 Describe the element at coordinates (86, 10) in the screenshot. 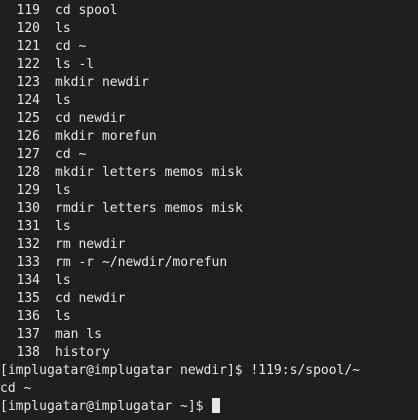

I see `history-command: cd spool` at that location.